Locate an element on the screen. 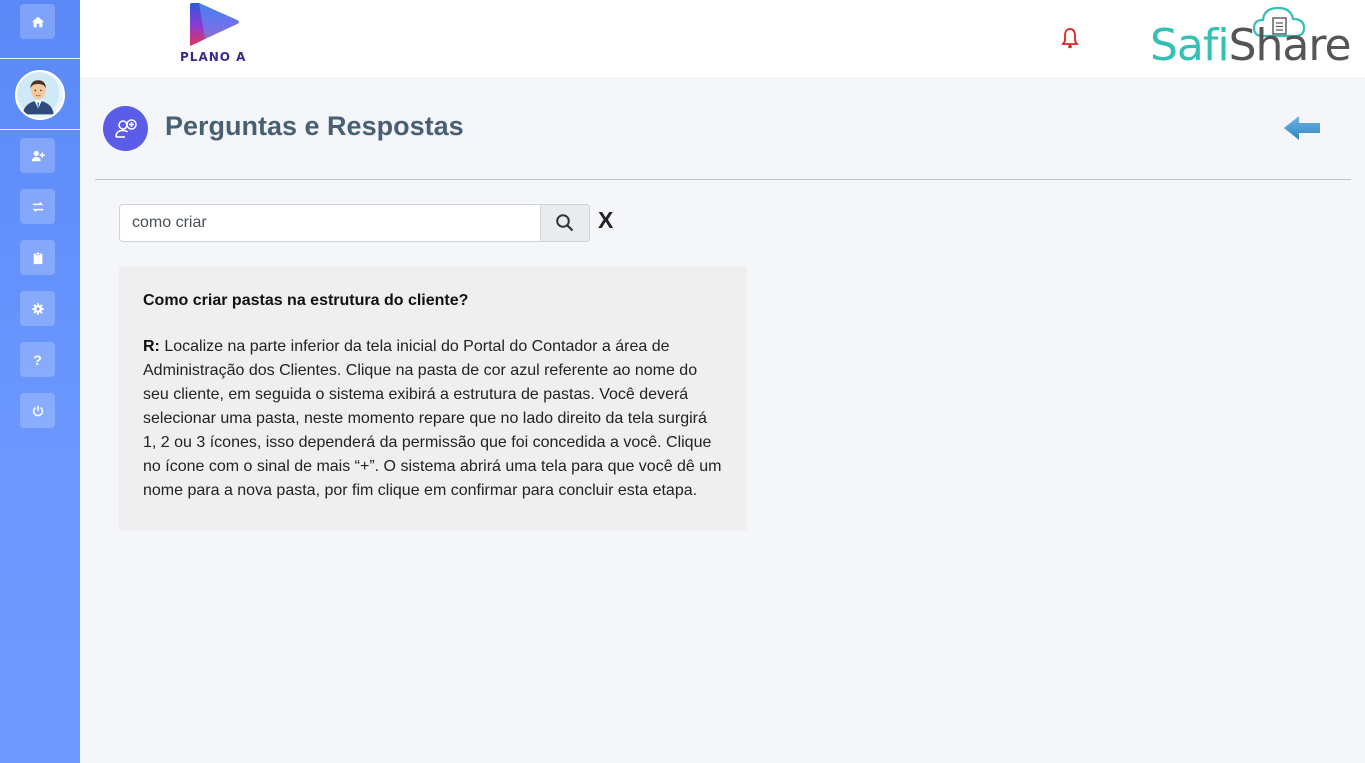 The height and width of the screenshot is (763, 1365). page-title: Perguntas e Respostas is located at coordinates (314, 126).